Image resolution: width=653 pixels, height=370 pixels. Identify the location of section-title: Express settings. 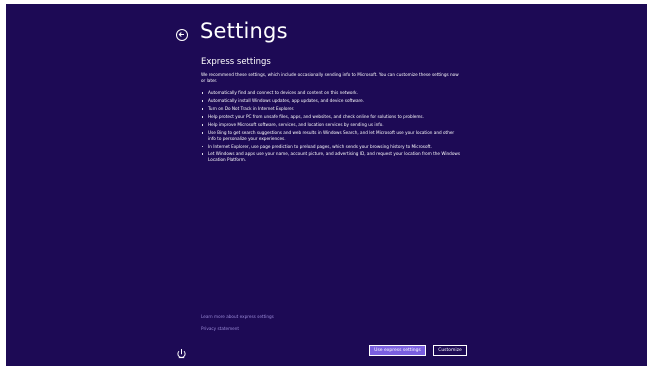
(236, 62).